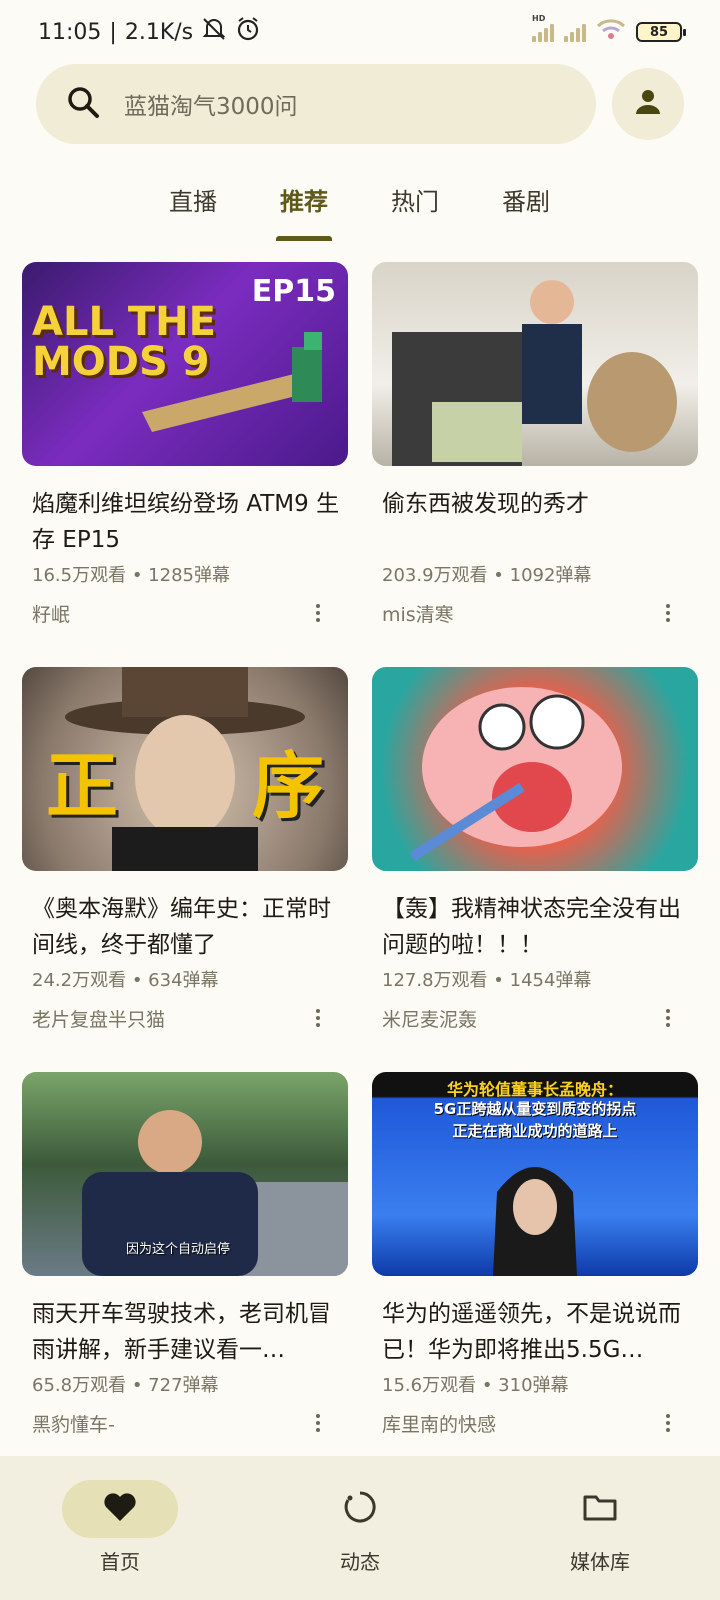 The image size is (720, 1600). I want to click on nav-home-label: 首页, so click(120, 1562).